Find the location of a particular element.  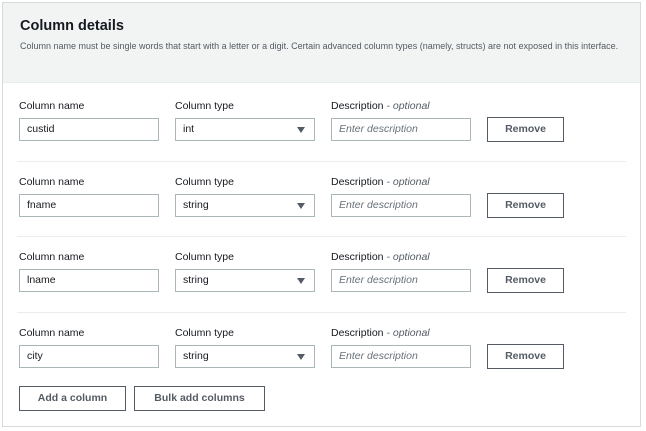

column-name-input: city is located at coordinates (89, 356).